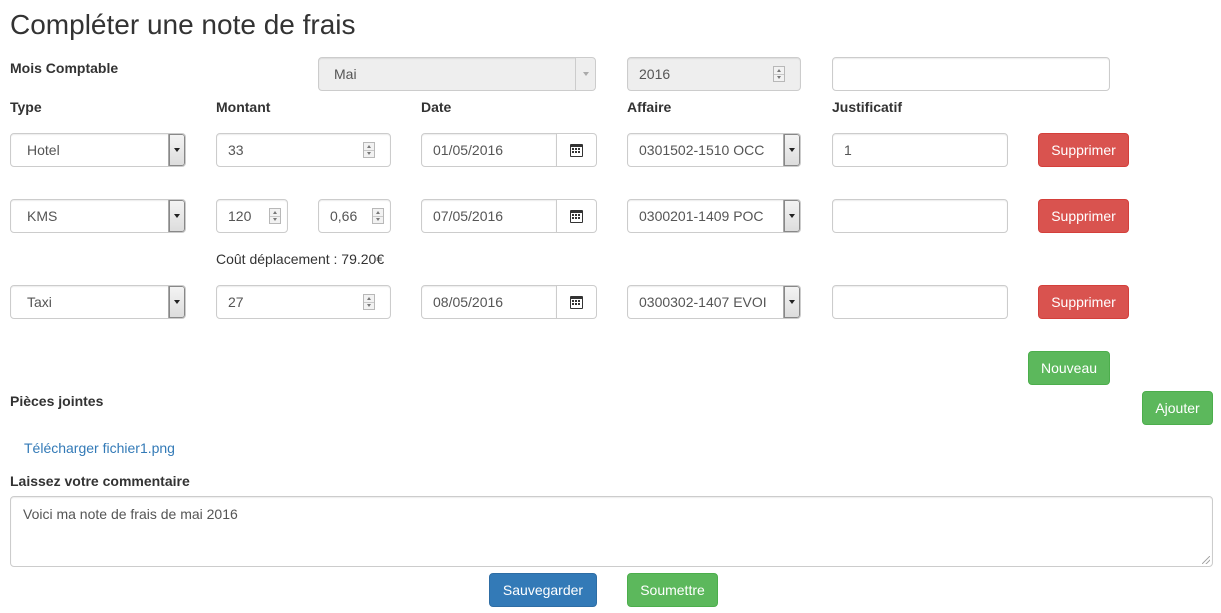 The image size is (1221, 613). Describe the element at coordinates (1069, 368) in the screenshot. I see `new-line-button: Nouveau` at that location.